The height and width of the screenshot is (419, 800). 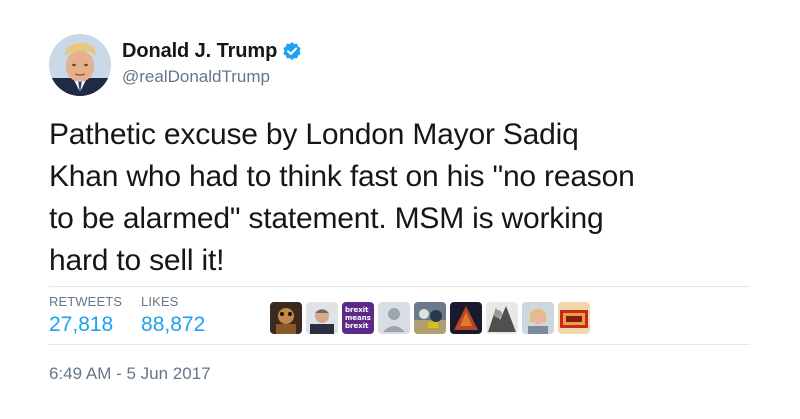 What do you see at coordinates (357, 310) in the screenshot?
I see `brexit-line-1: brexit` at bounding box center [357, 310].